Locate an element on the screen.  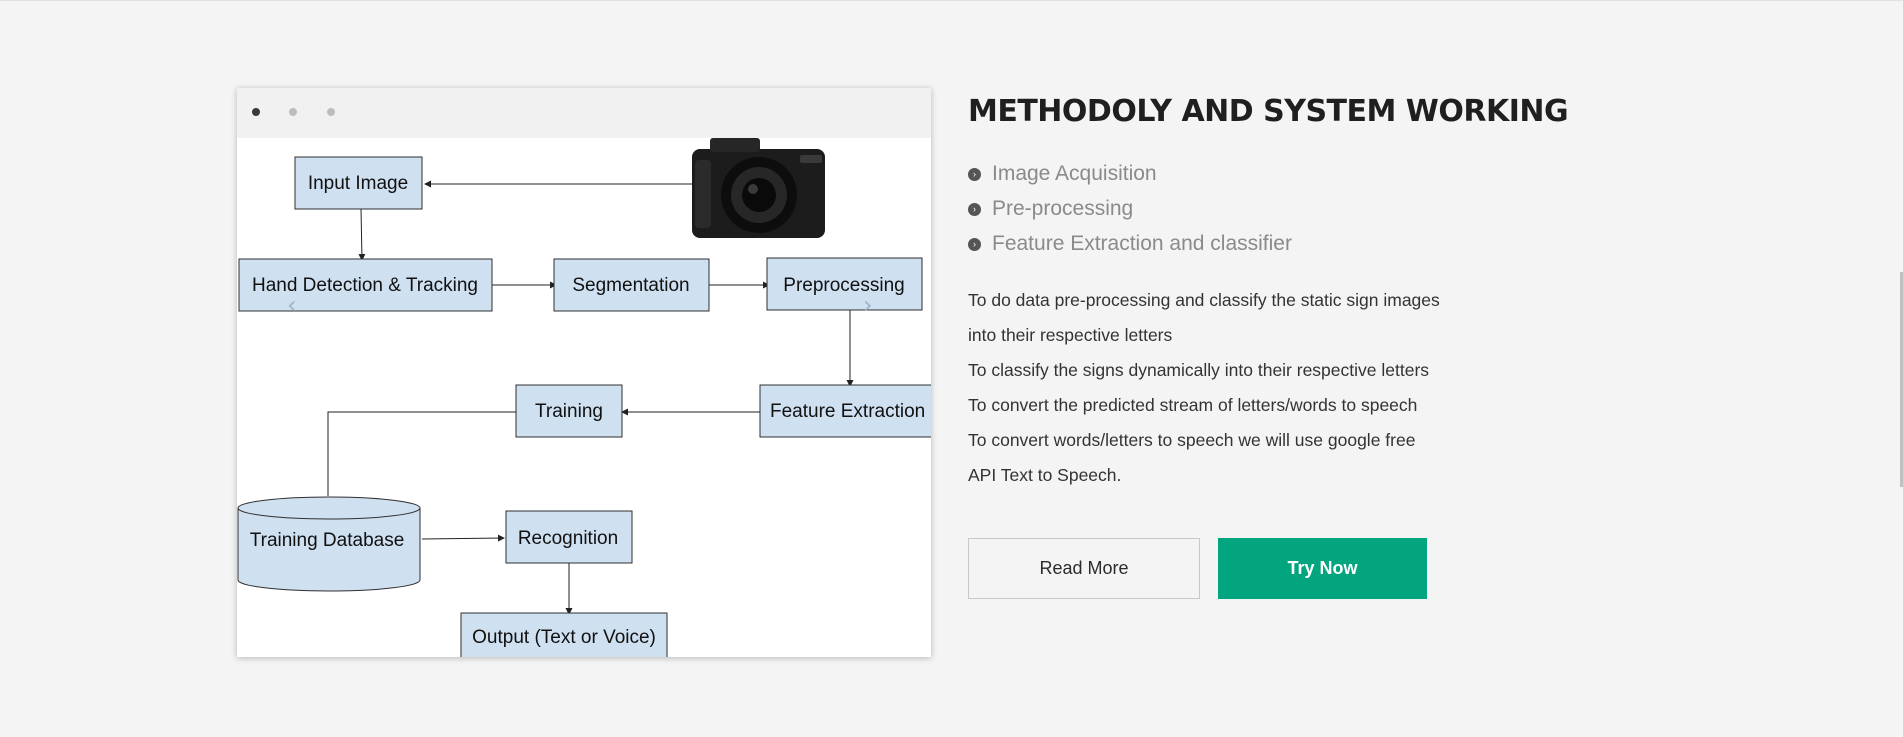
node-recognition: Recognition is located at coordinates (569, 537).